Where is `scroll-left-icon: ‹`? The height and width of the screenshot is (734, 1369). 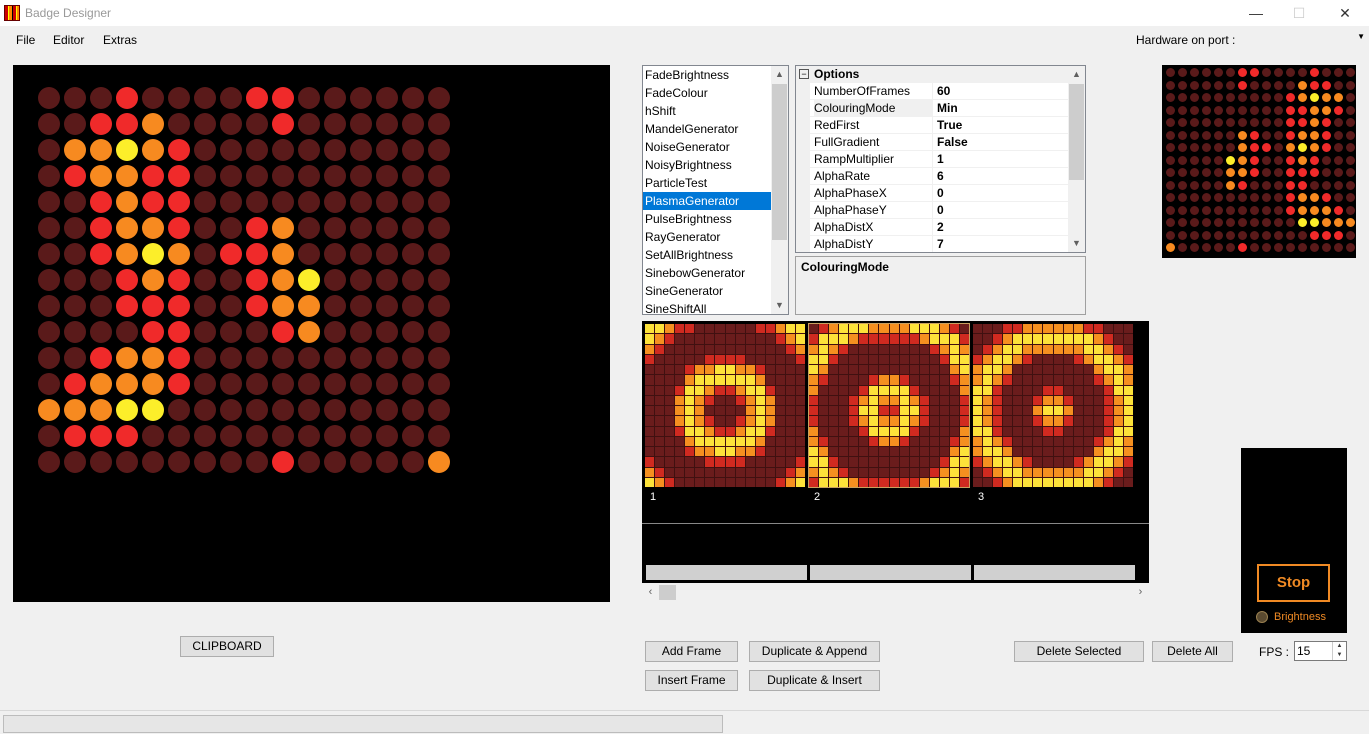
scroll-left-icon: ‹ is located at coordinates (650, 592).